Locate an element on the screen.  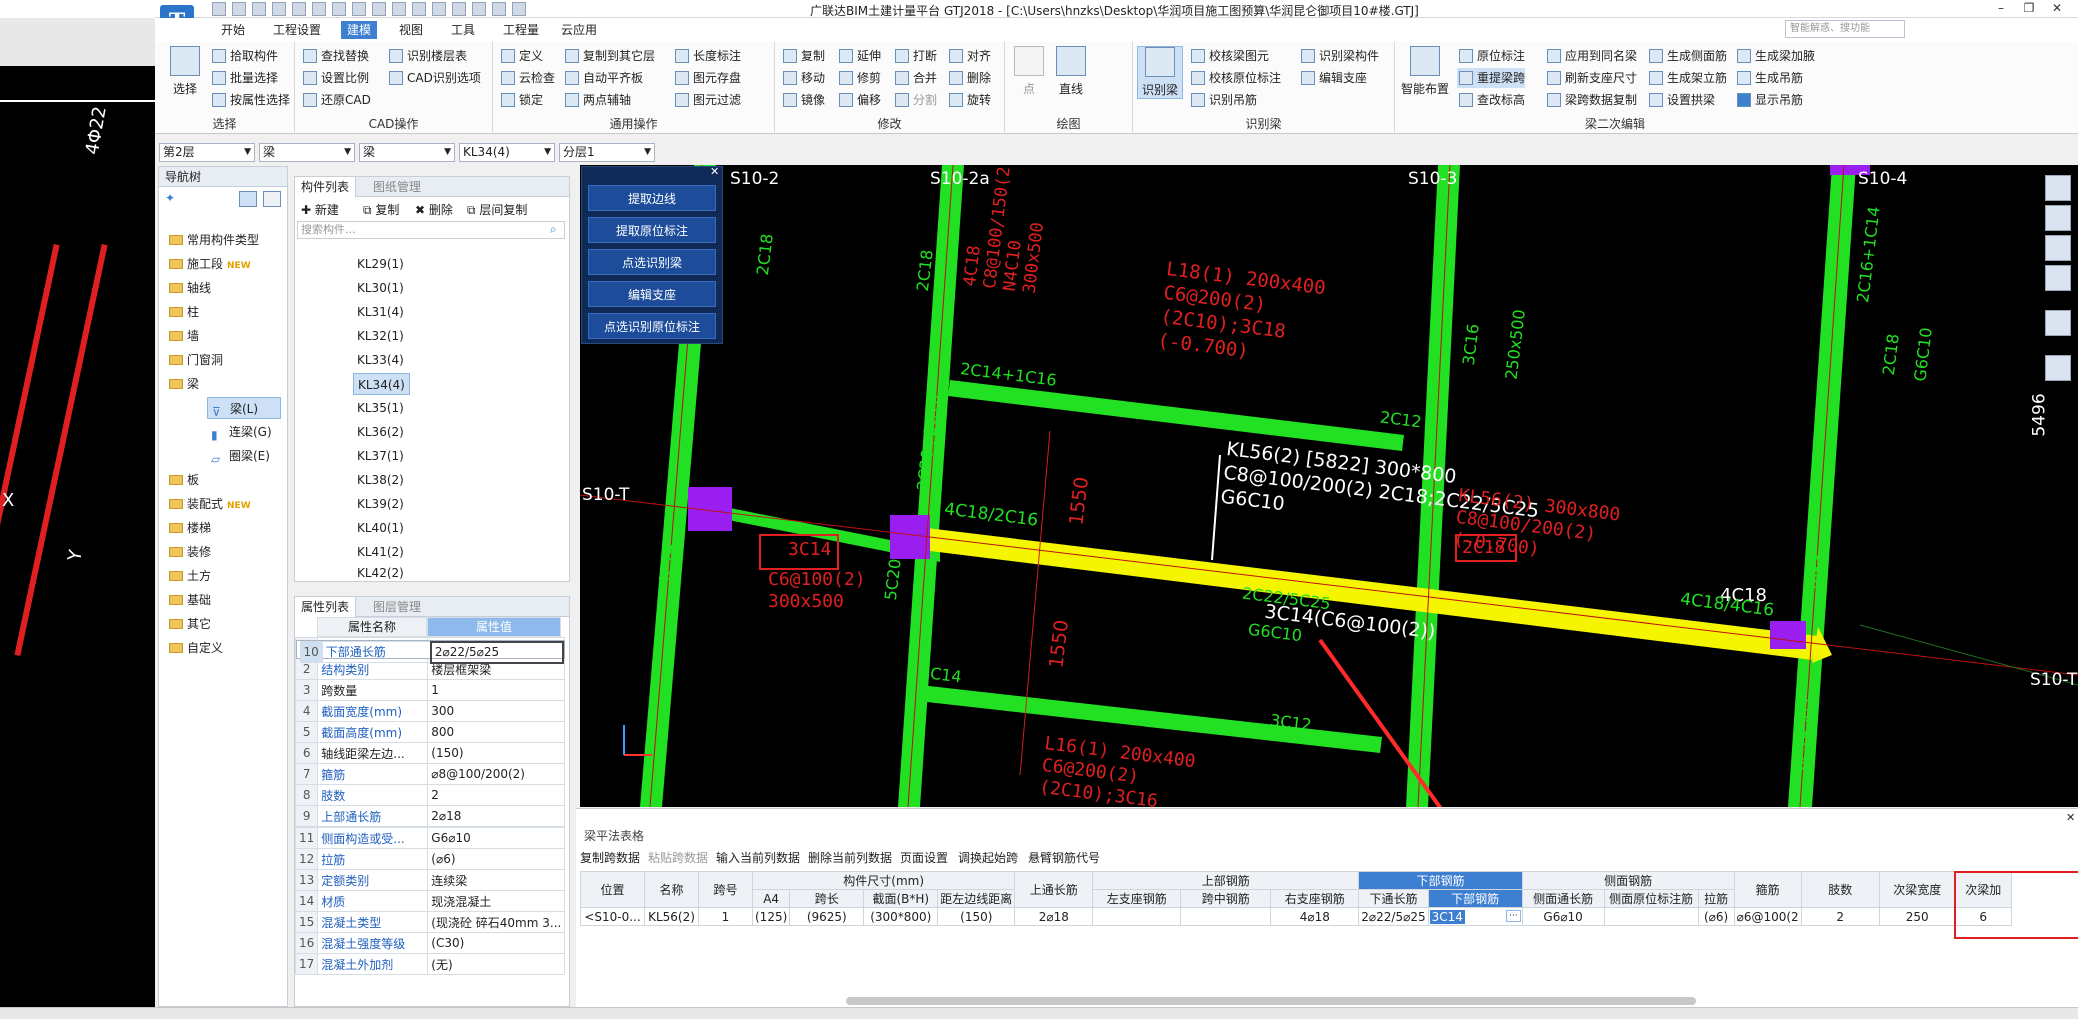
component-item: KL41(2) is located at coordinates (380, 552).